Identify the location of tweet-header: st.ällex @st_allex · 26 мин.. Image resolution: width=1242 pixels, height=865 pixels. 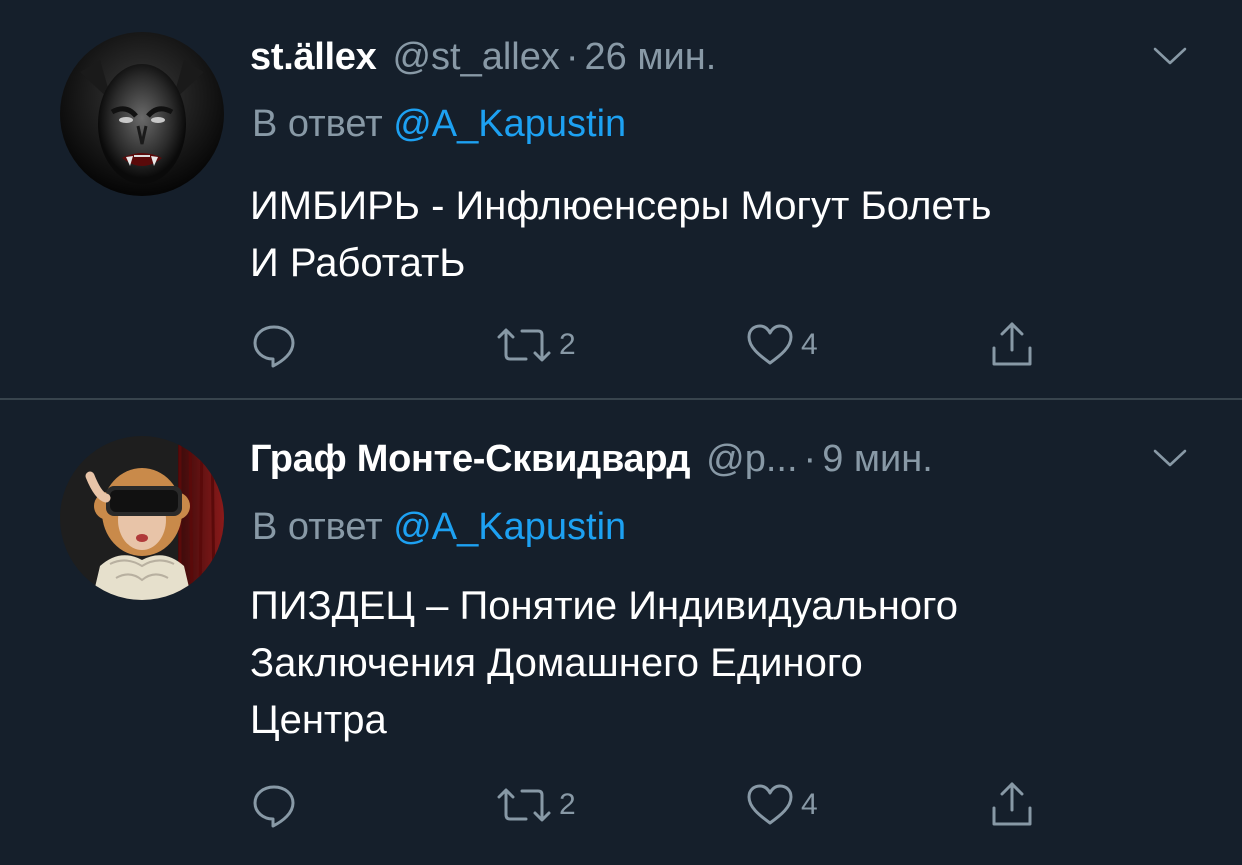
(483, 57).